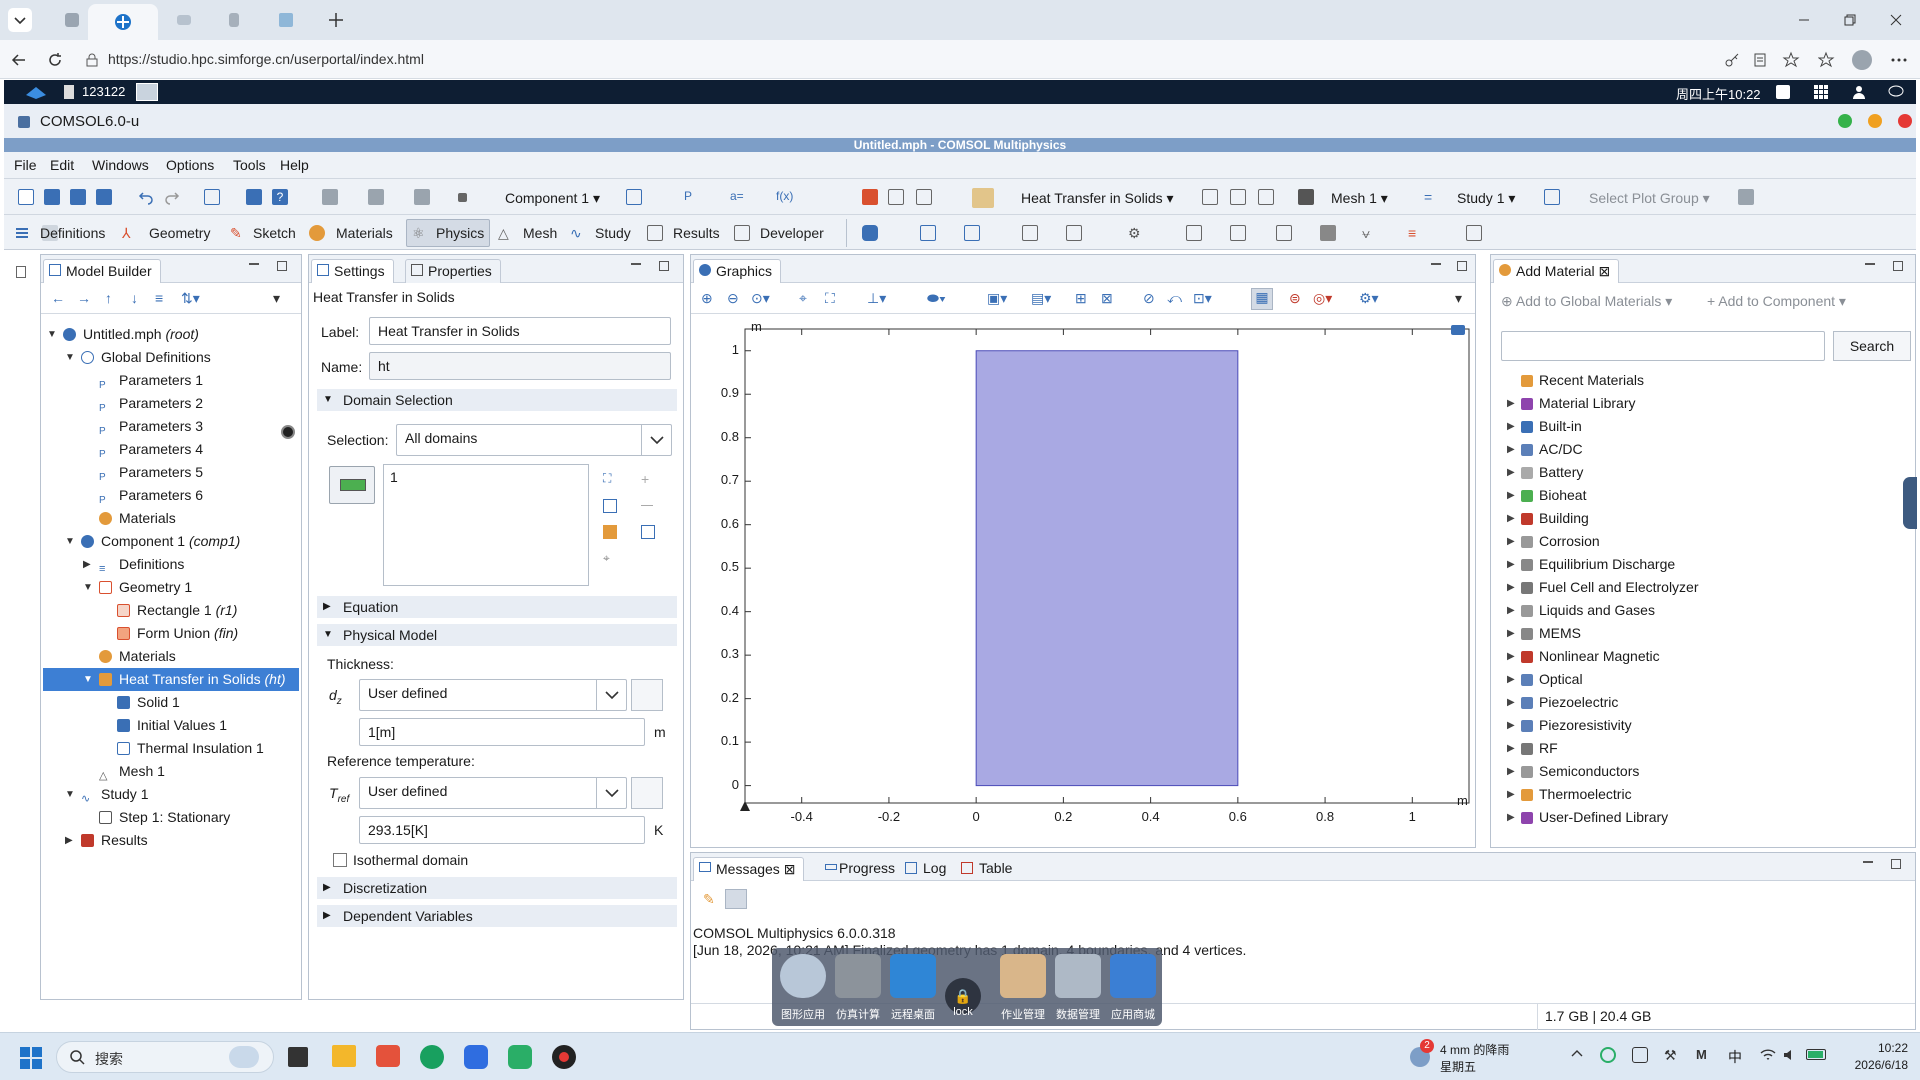  Describe the element at coordinates (803, 976) in the screenshot. I see `graphics-app-icon` at that location.